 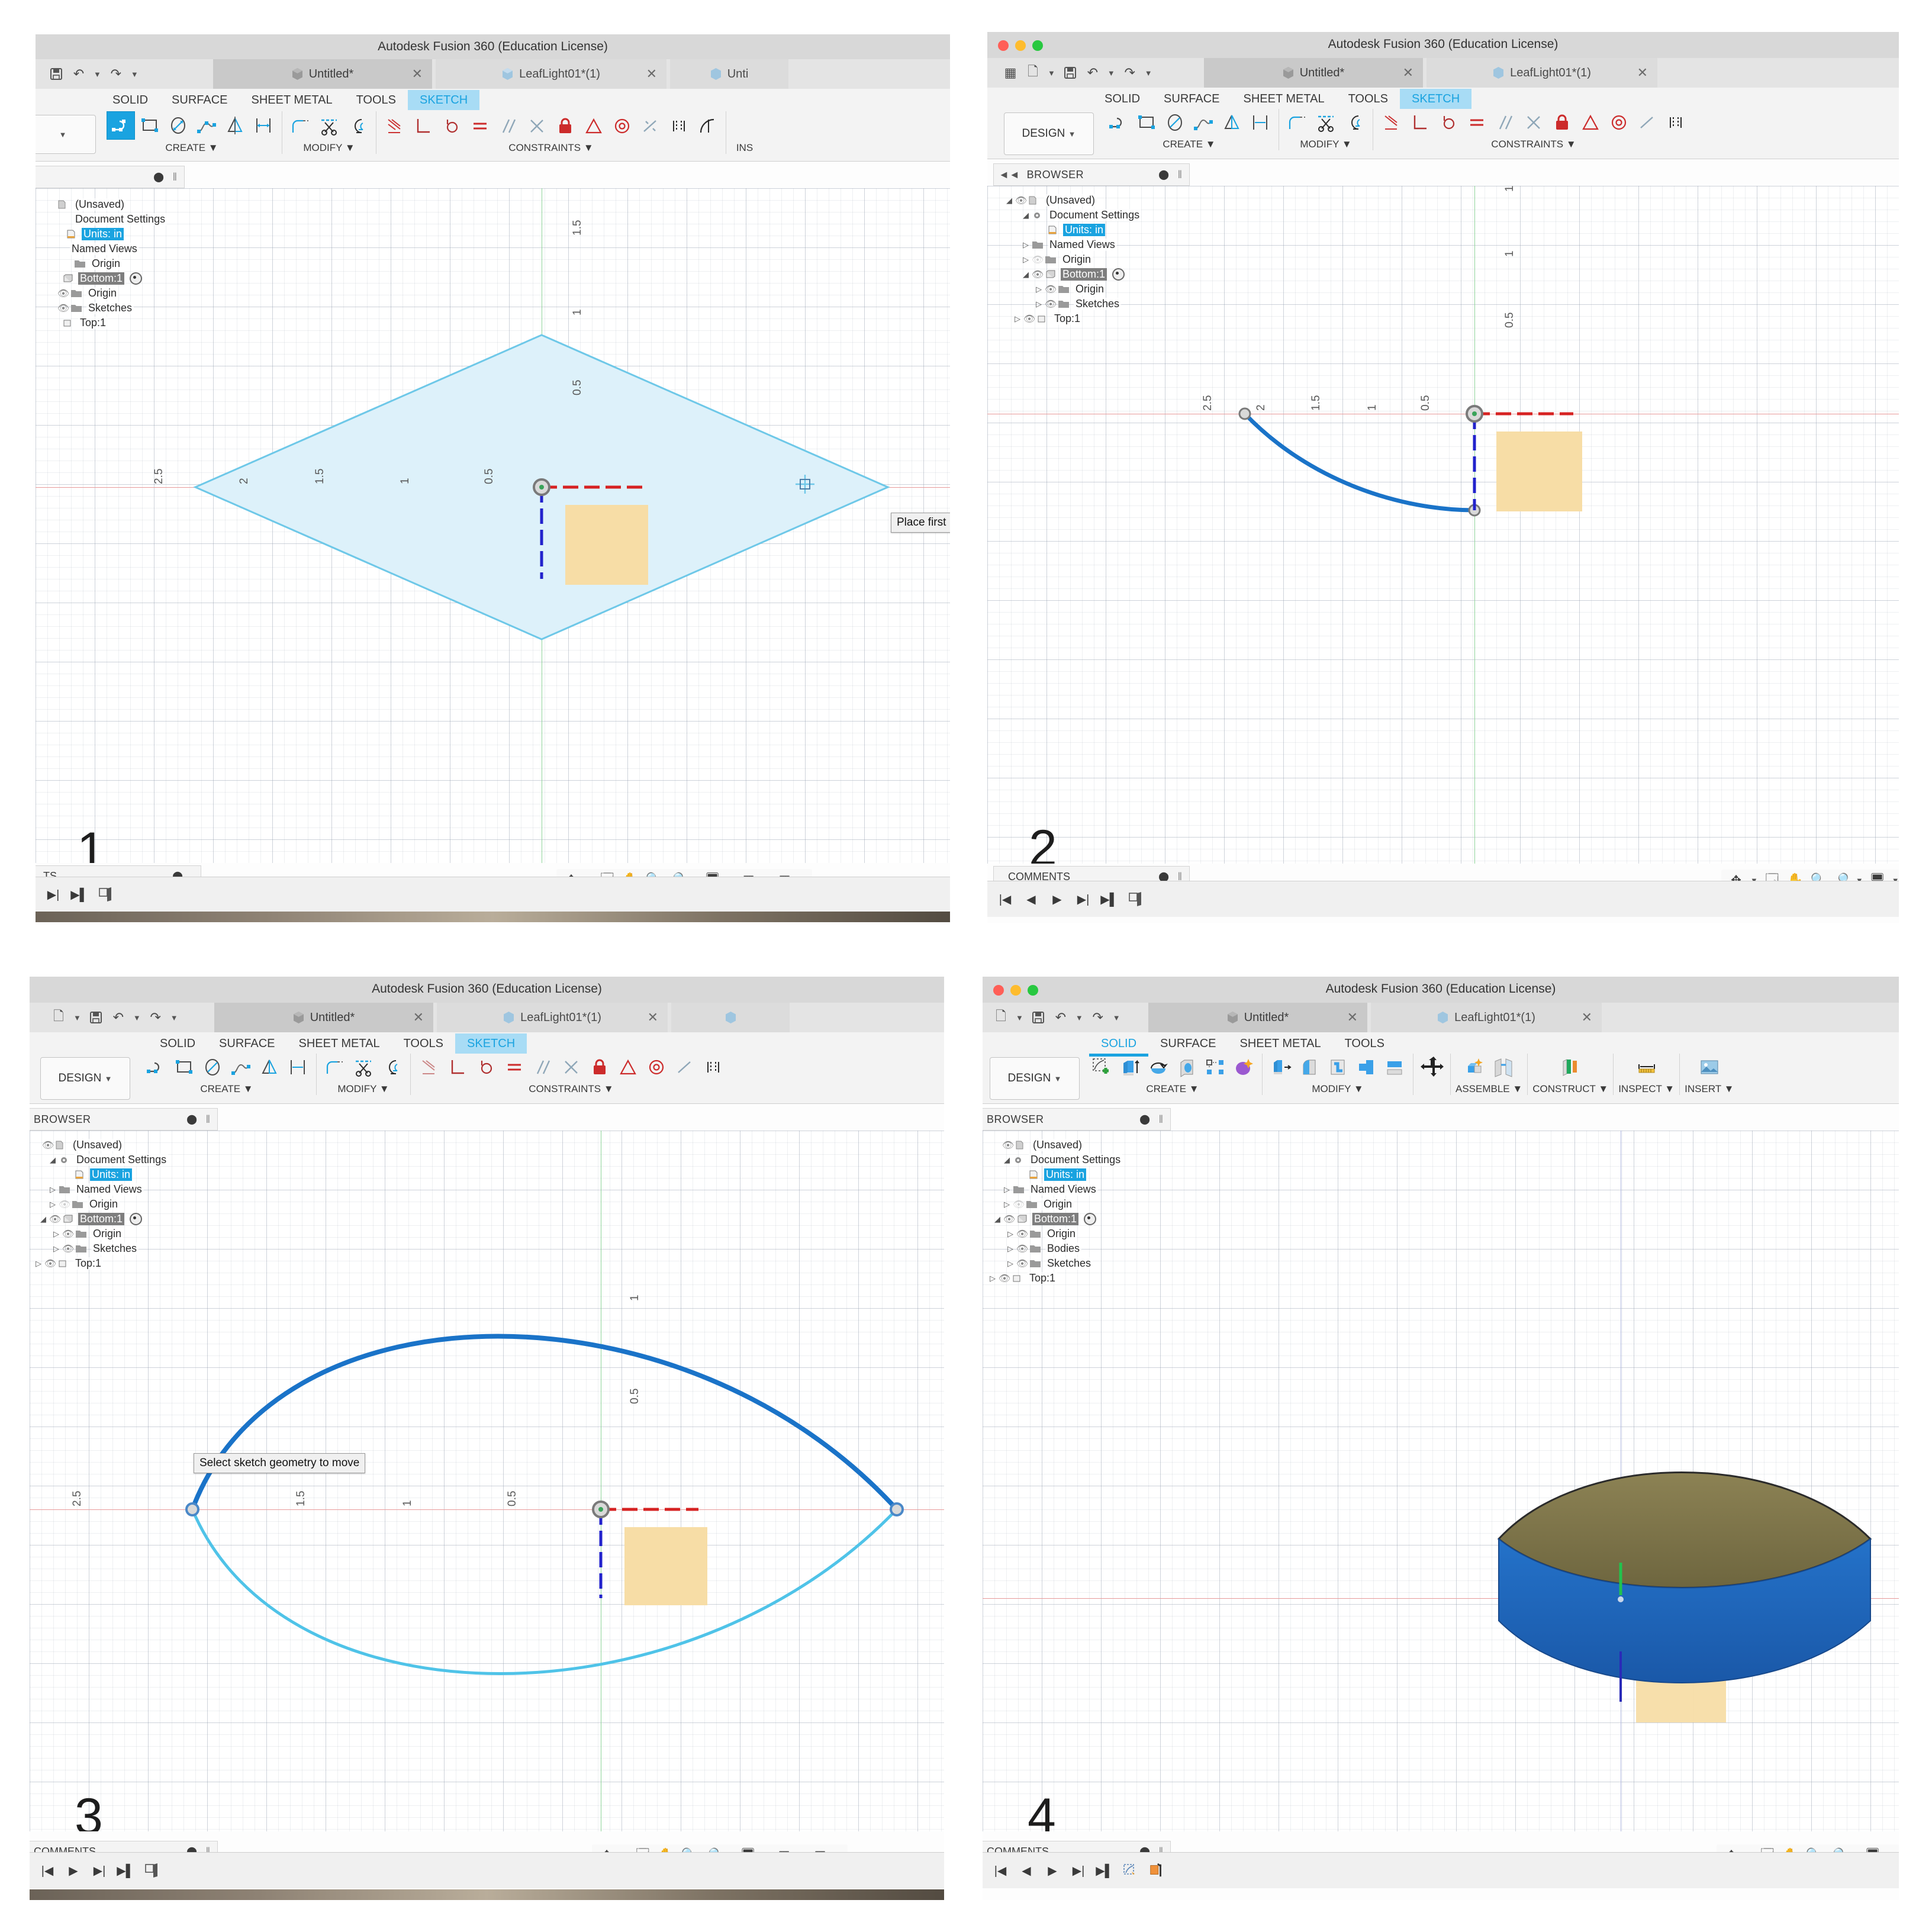 What do you see at coordinates (1676, 122) in the screenshot?
I see `symmetry-constraint-button` at bounding box center [1676, 122].